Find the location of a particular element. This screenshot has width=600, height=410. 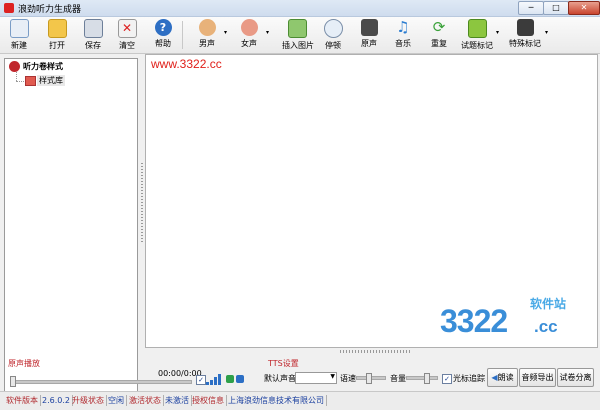

read-aloud-label: 朗读 is located at coordinates (505, 377).